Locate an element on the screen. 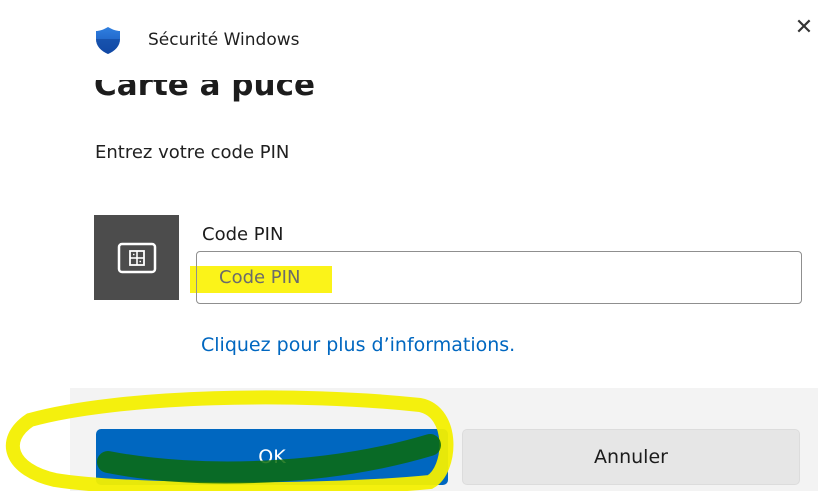 The height and width of the screenshot is (491, 818). pin-input is located at coordinates (499, 277).